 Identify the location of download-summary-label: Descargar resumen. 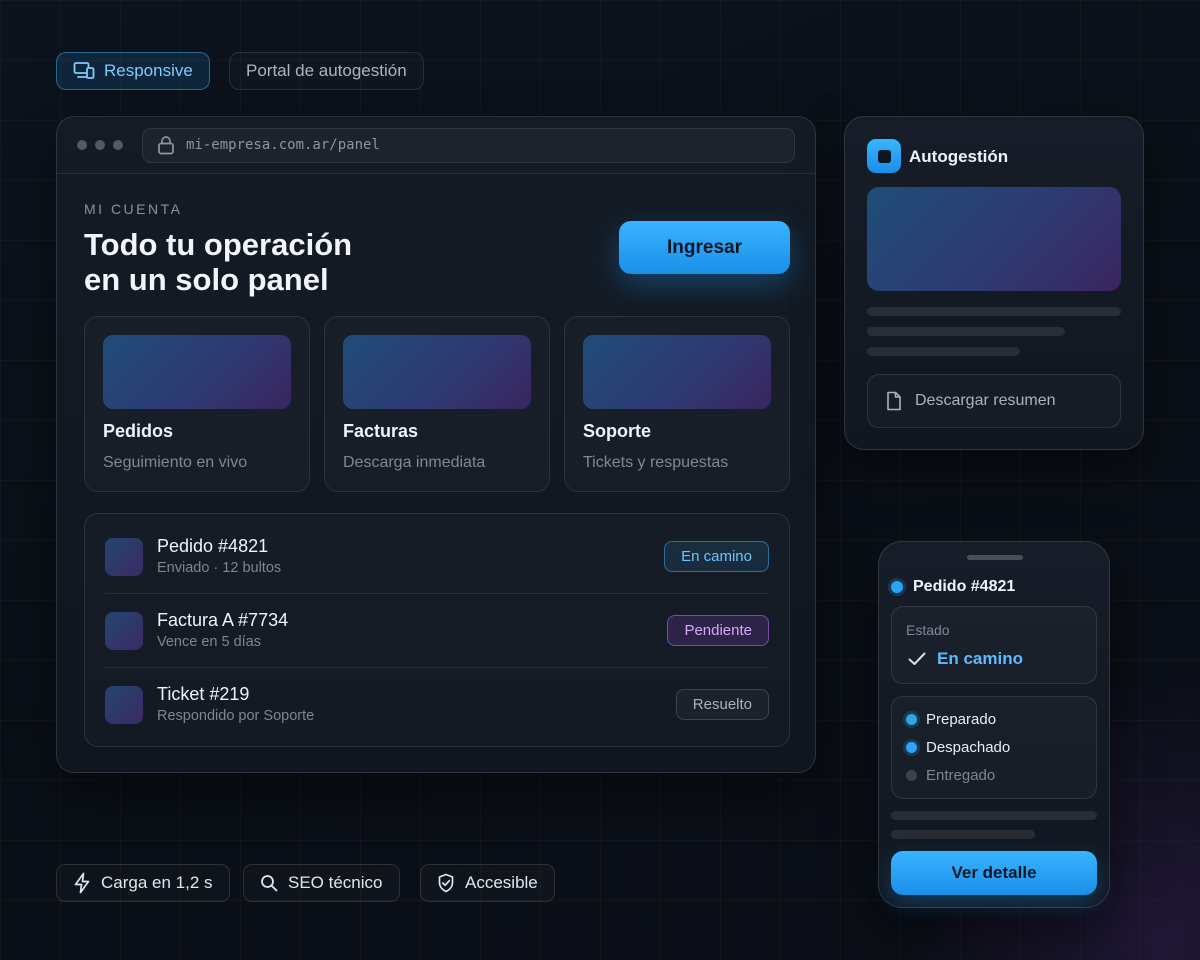
(985, 400).